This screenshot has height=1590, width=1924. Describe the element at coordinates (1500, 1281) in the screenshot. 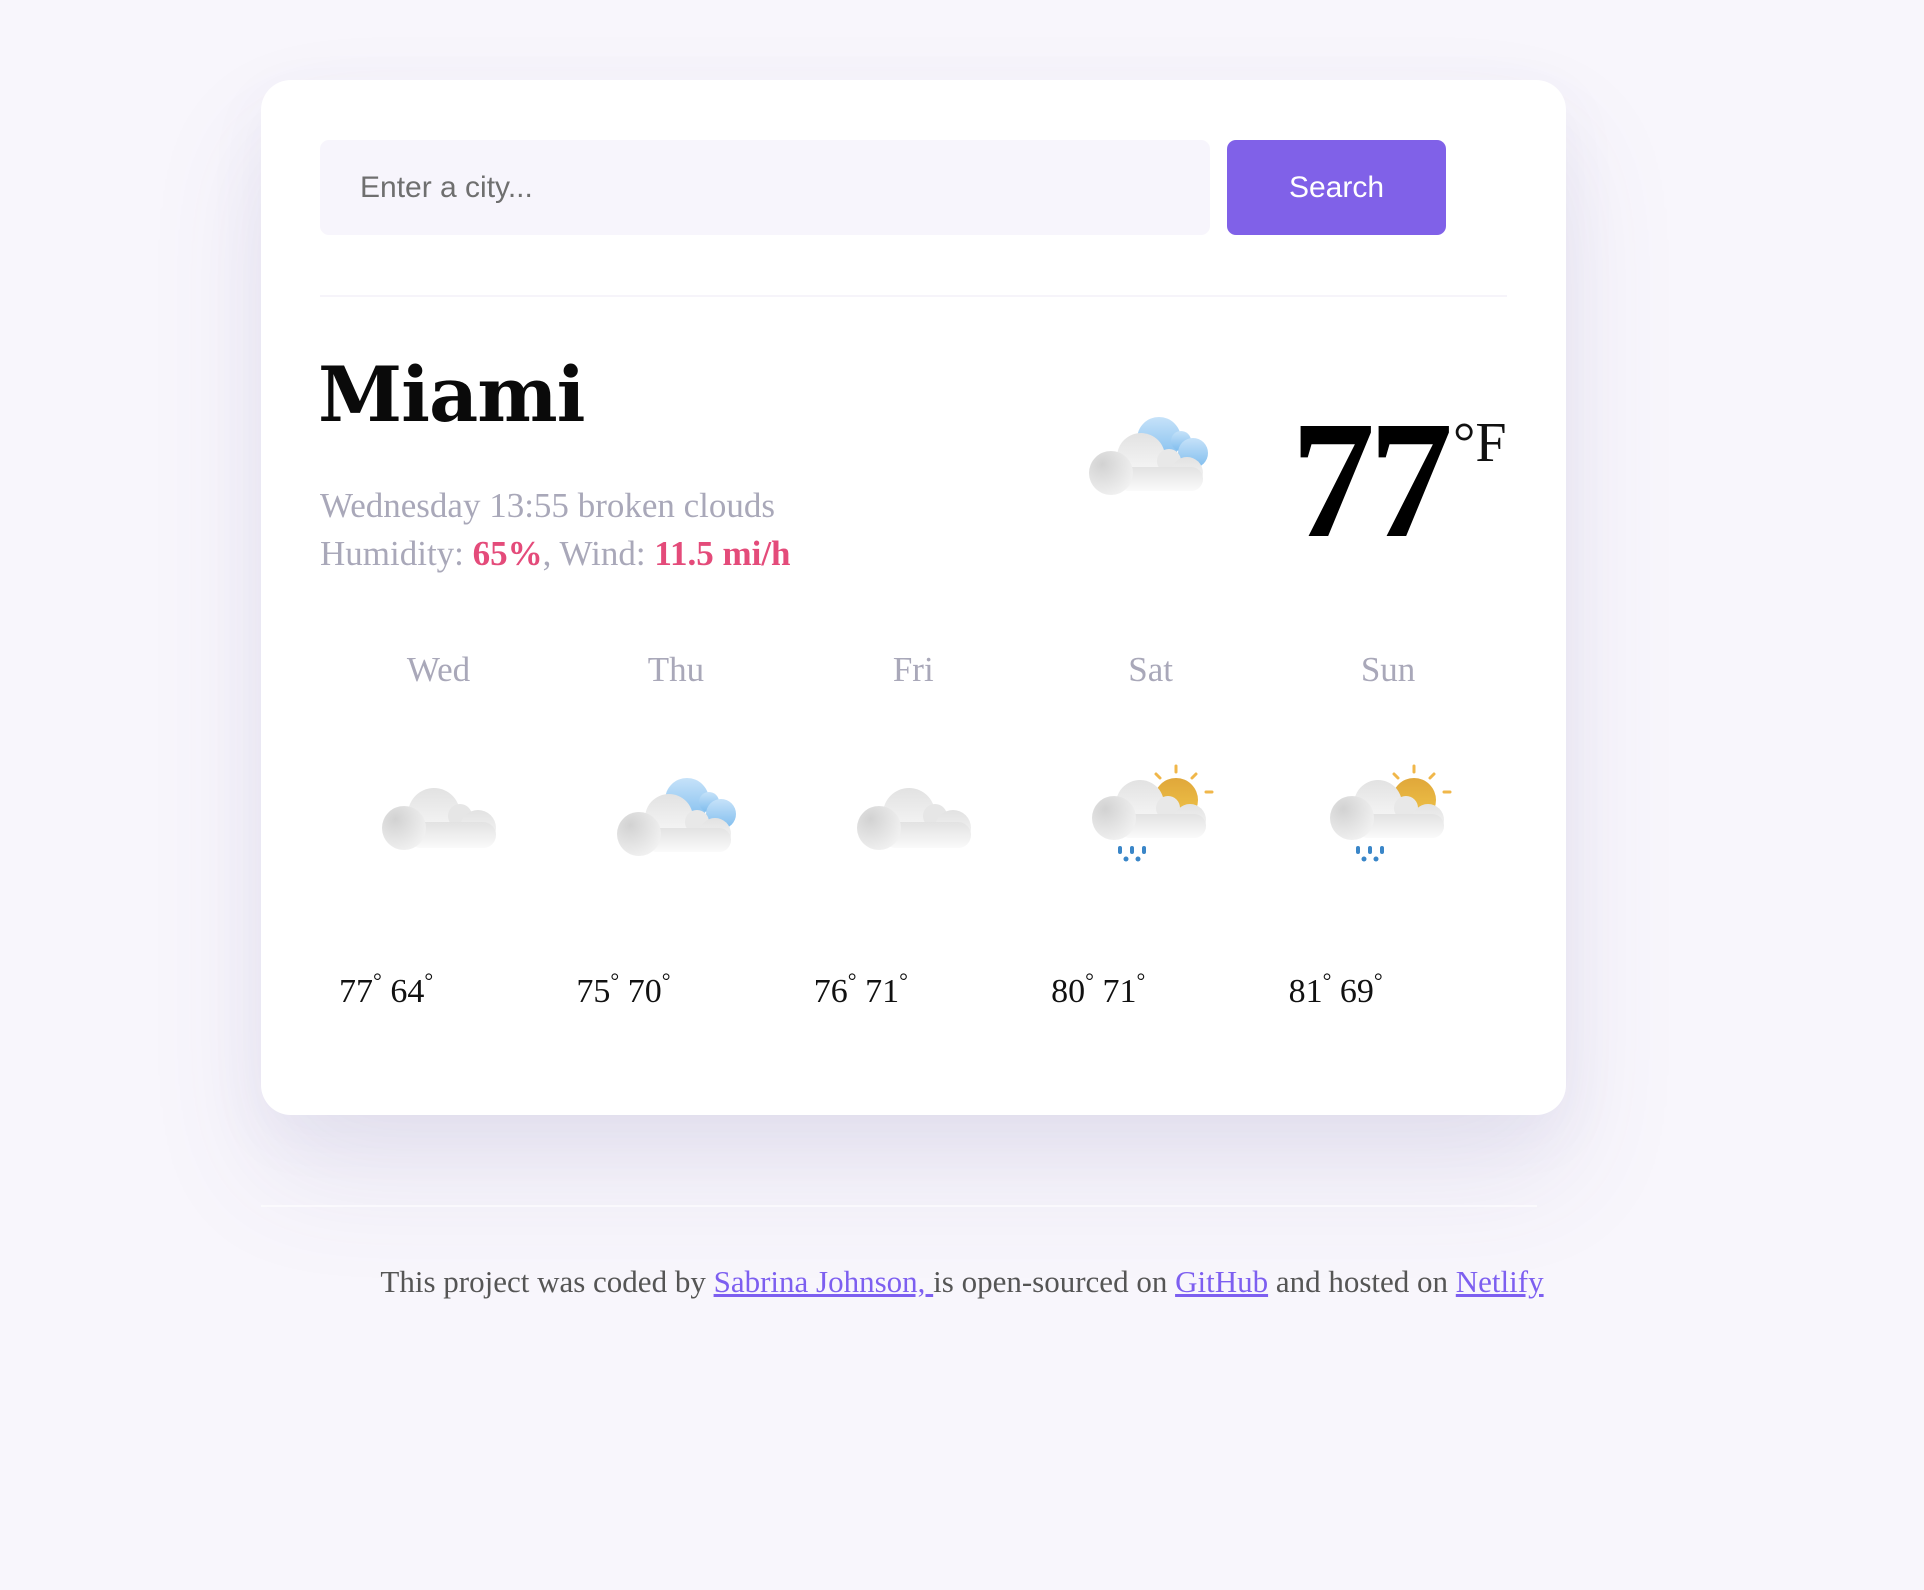

I see `netlify-link: Netlify` at that location.